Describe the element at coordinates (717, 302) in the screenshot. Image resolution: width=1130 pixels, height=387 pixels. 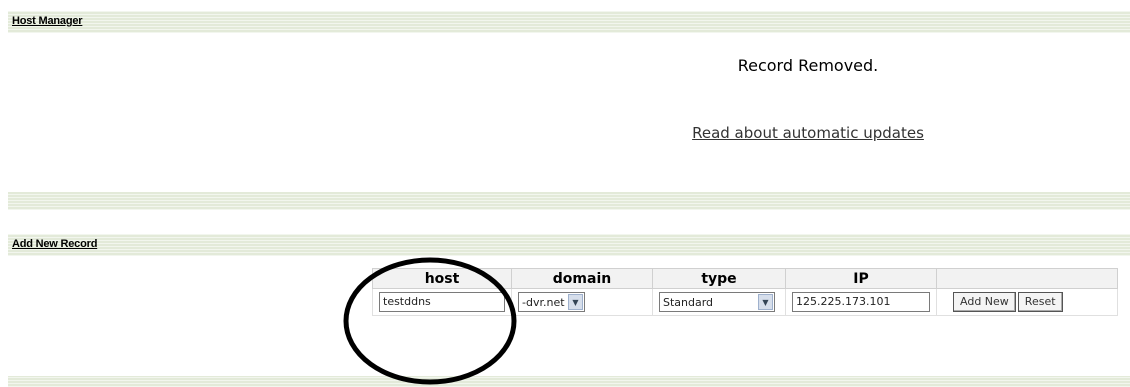
I see `type-select: Standard ▼` at that location.